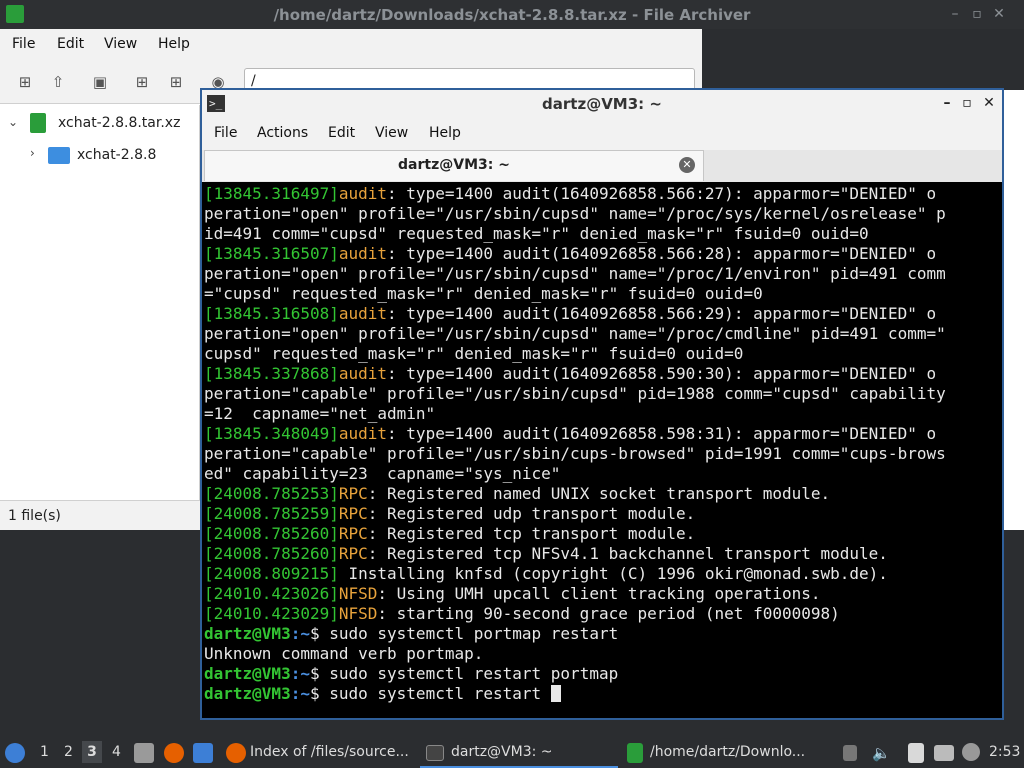  I want to click on terminal-titlebar: >_ dartz@VM3: ~ – ▫ ✕, so click(602, 104).